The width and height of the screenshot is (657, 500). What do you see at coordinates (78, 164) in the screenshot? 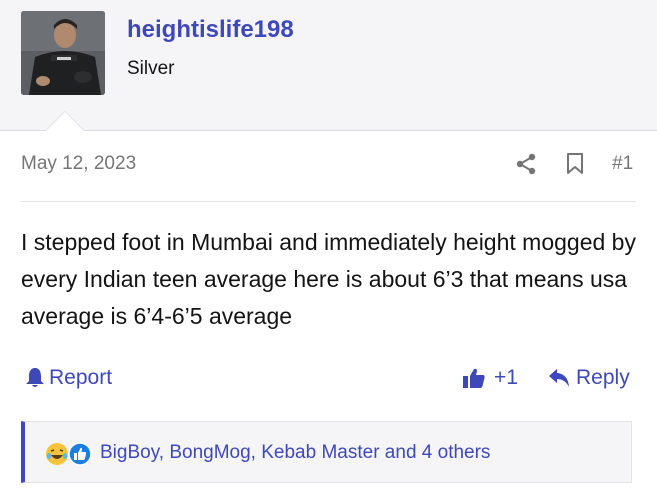
I see `post-date: May 12, 2023` at bounding box center [78, 164].